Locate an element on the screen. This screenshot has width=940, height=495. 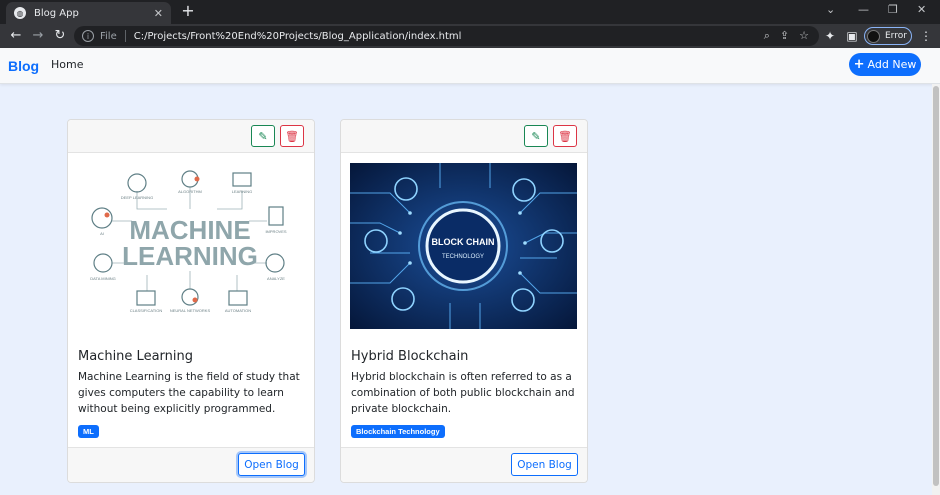
divider is located at coordinates (125, 36).